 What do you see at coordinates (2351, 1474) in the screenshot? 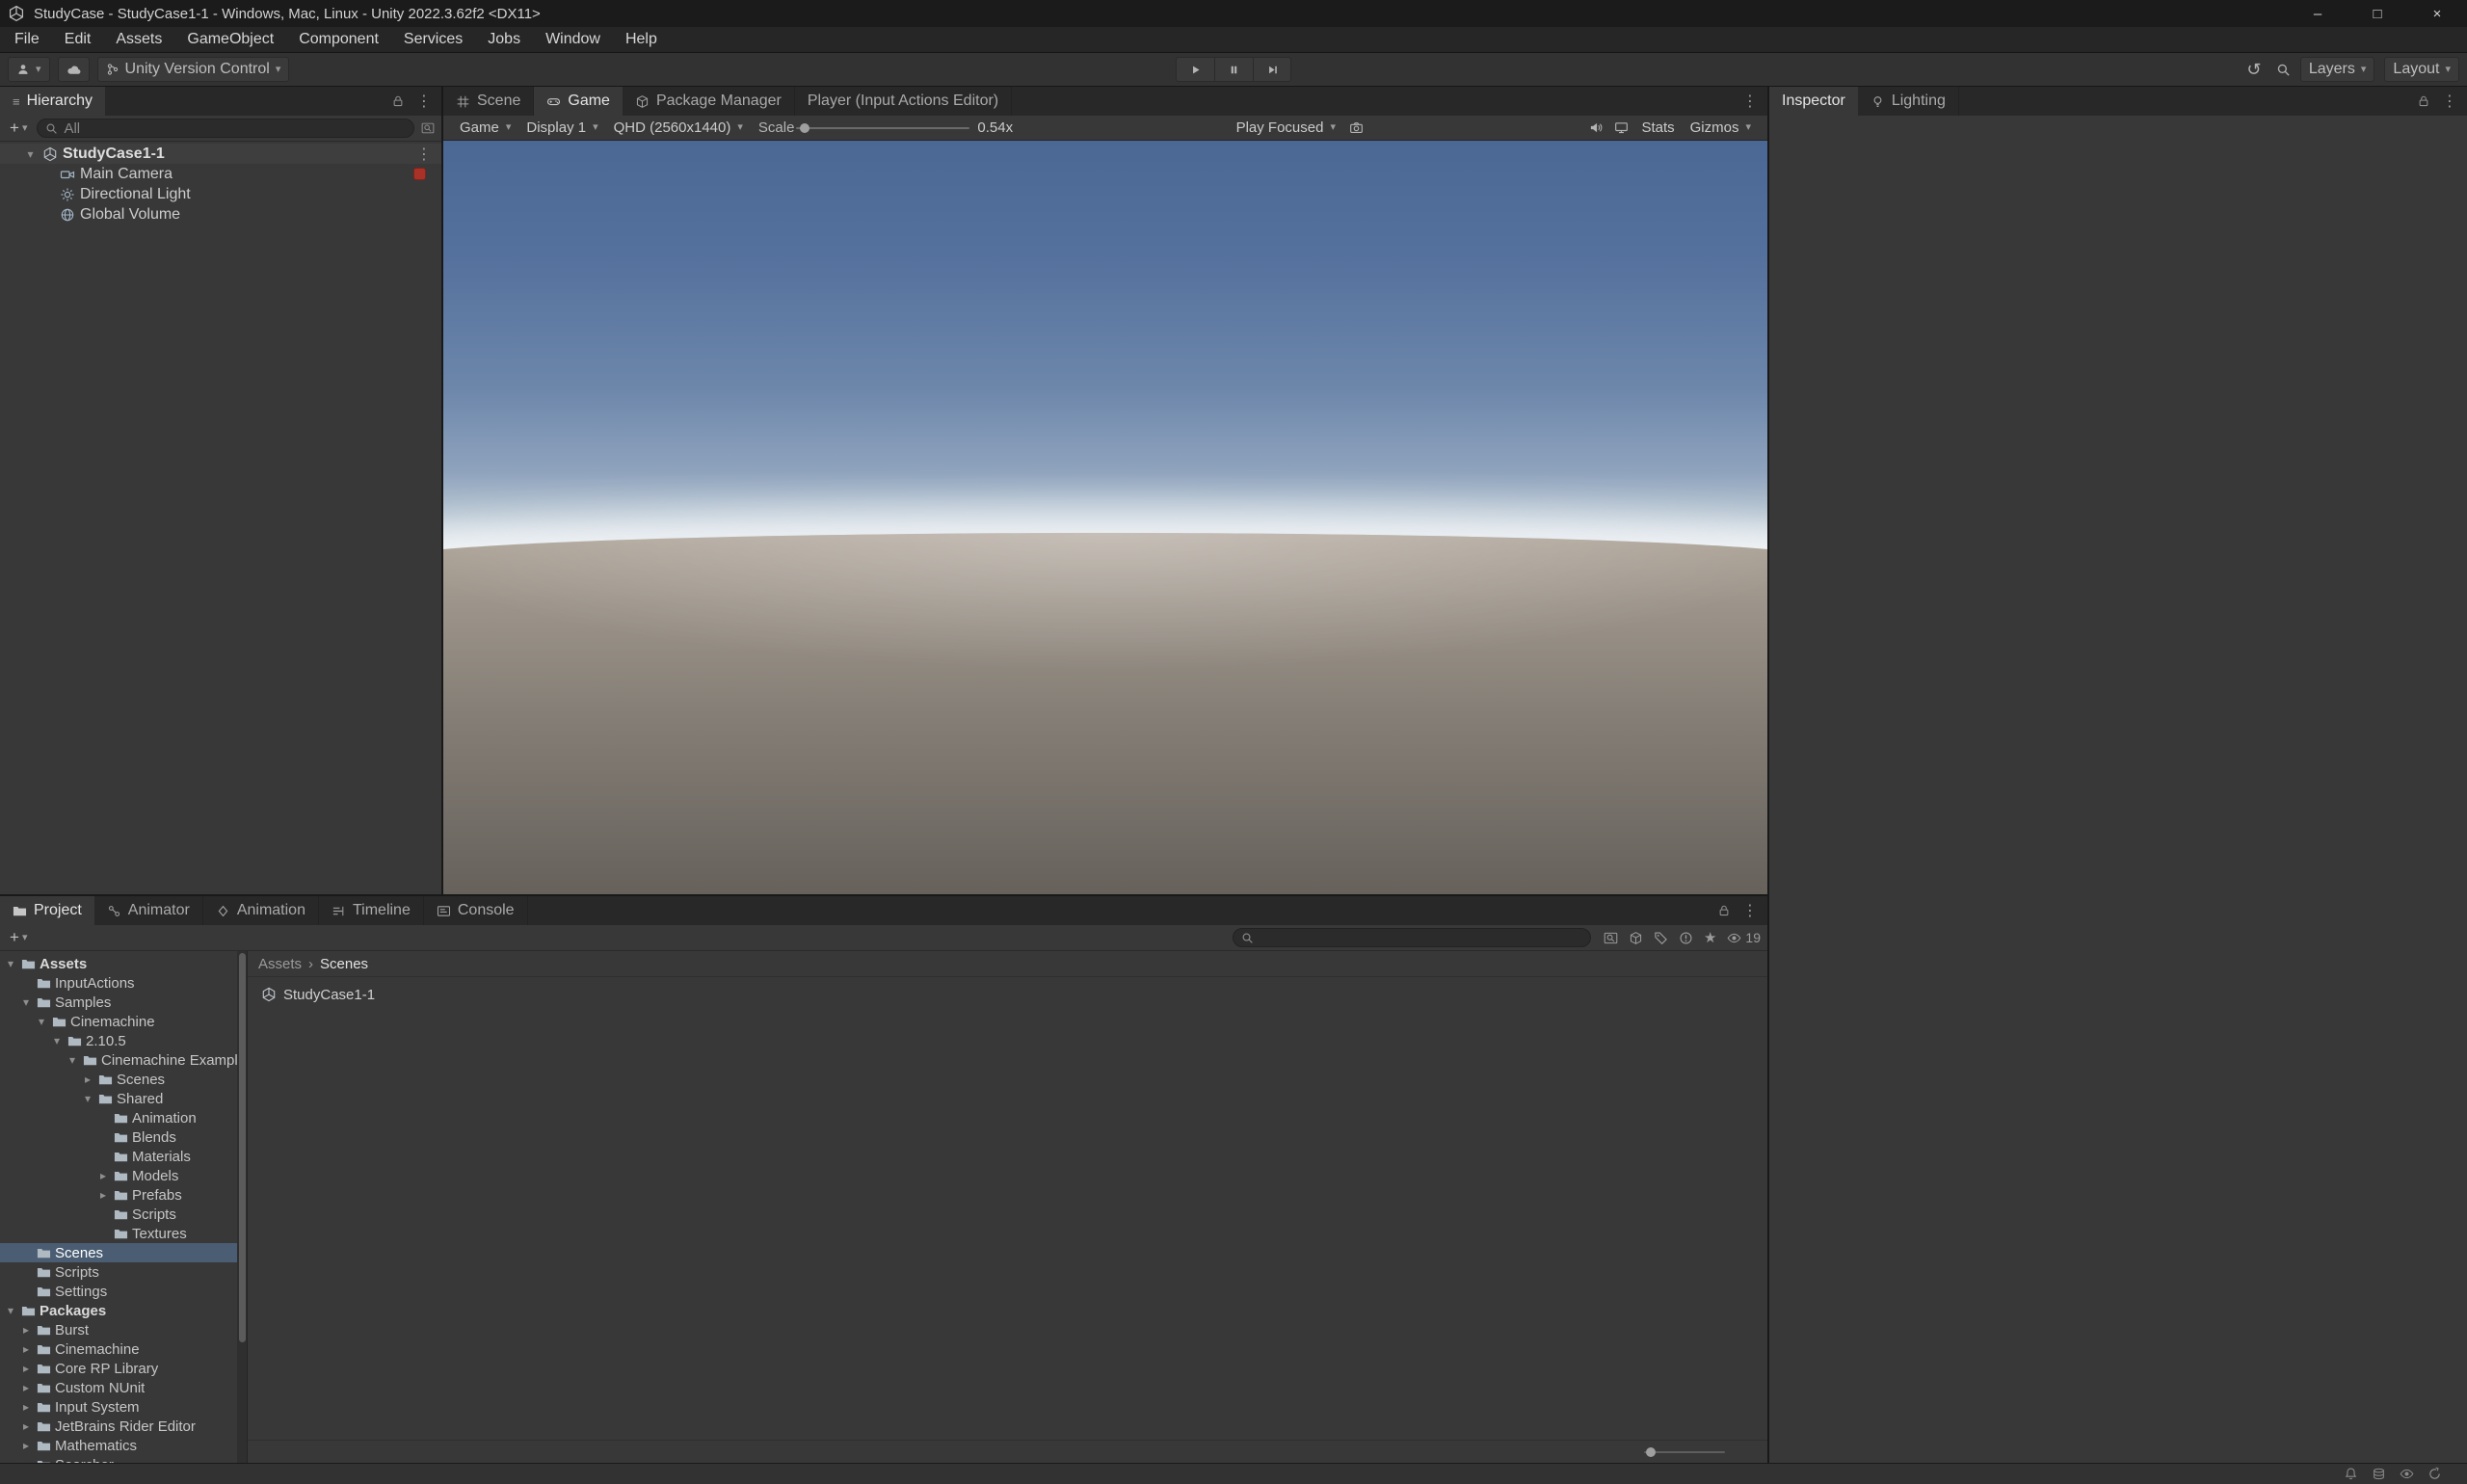
I see `notifications-bell-icon` at bounding box center [2351, 1474].